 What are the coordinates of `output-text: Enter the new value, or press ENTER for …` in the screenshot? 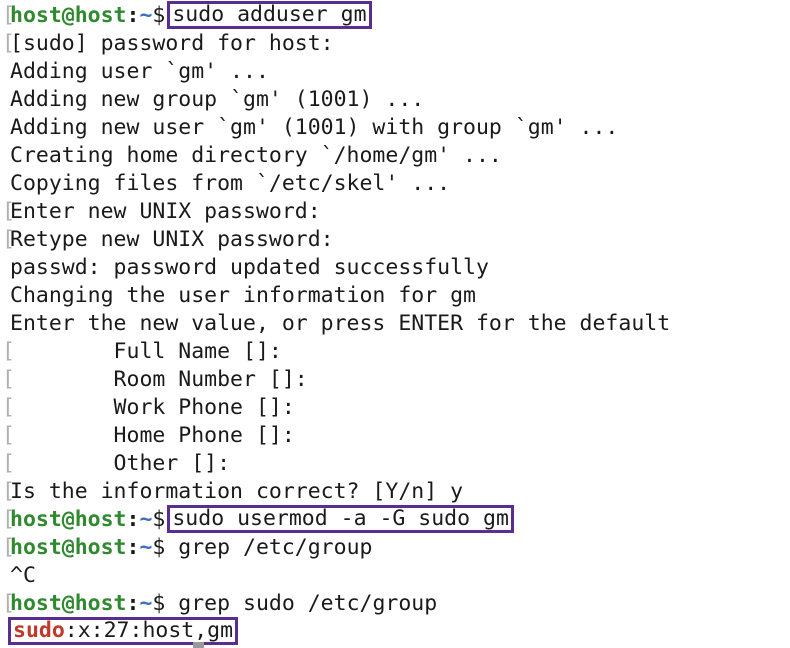 It's located at (340, 323).